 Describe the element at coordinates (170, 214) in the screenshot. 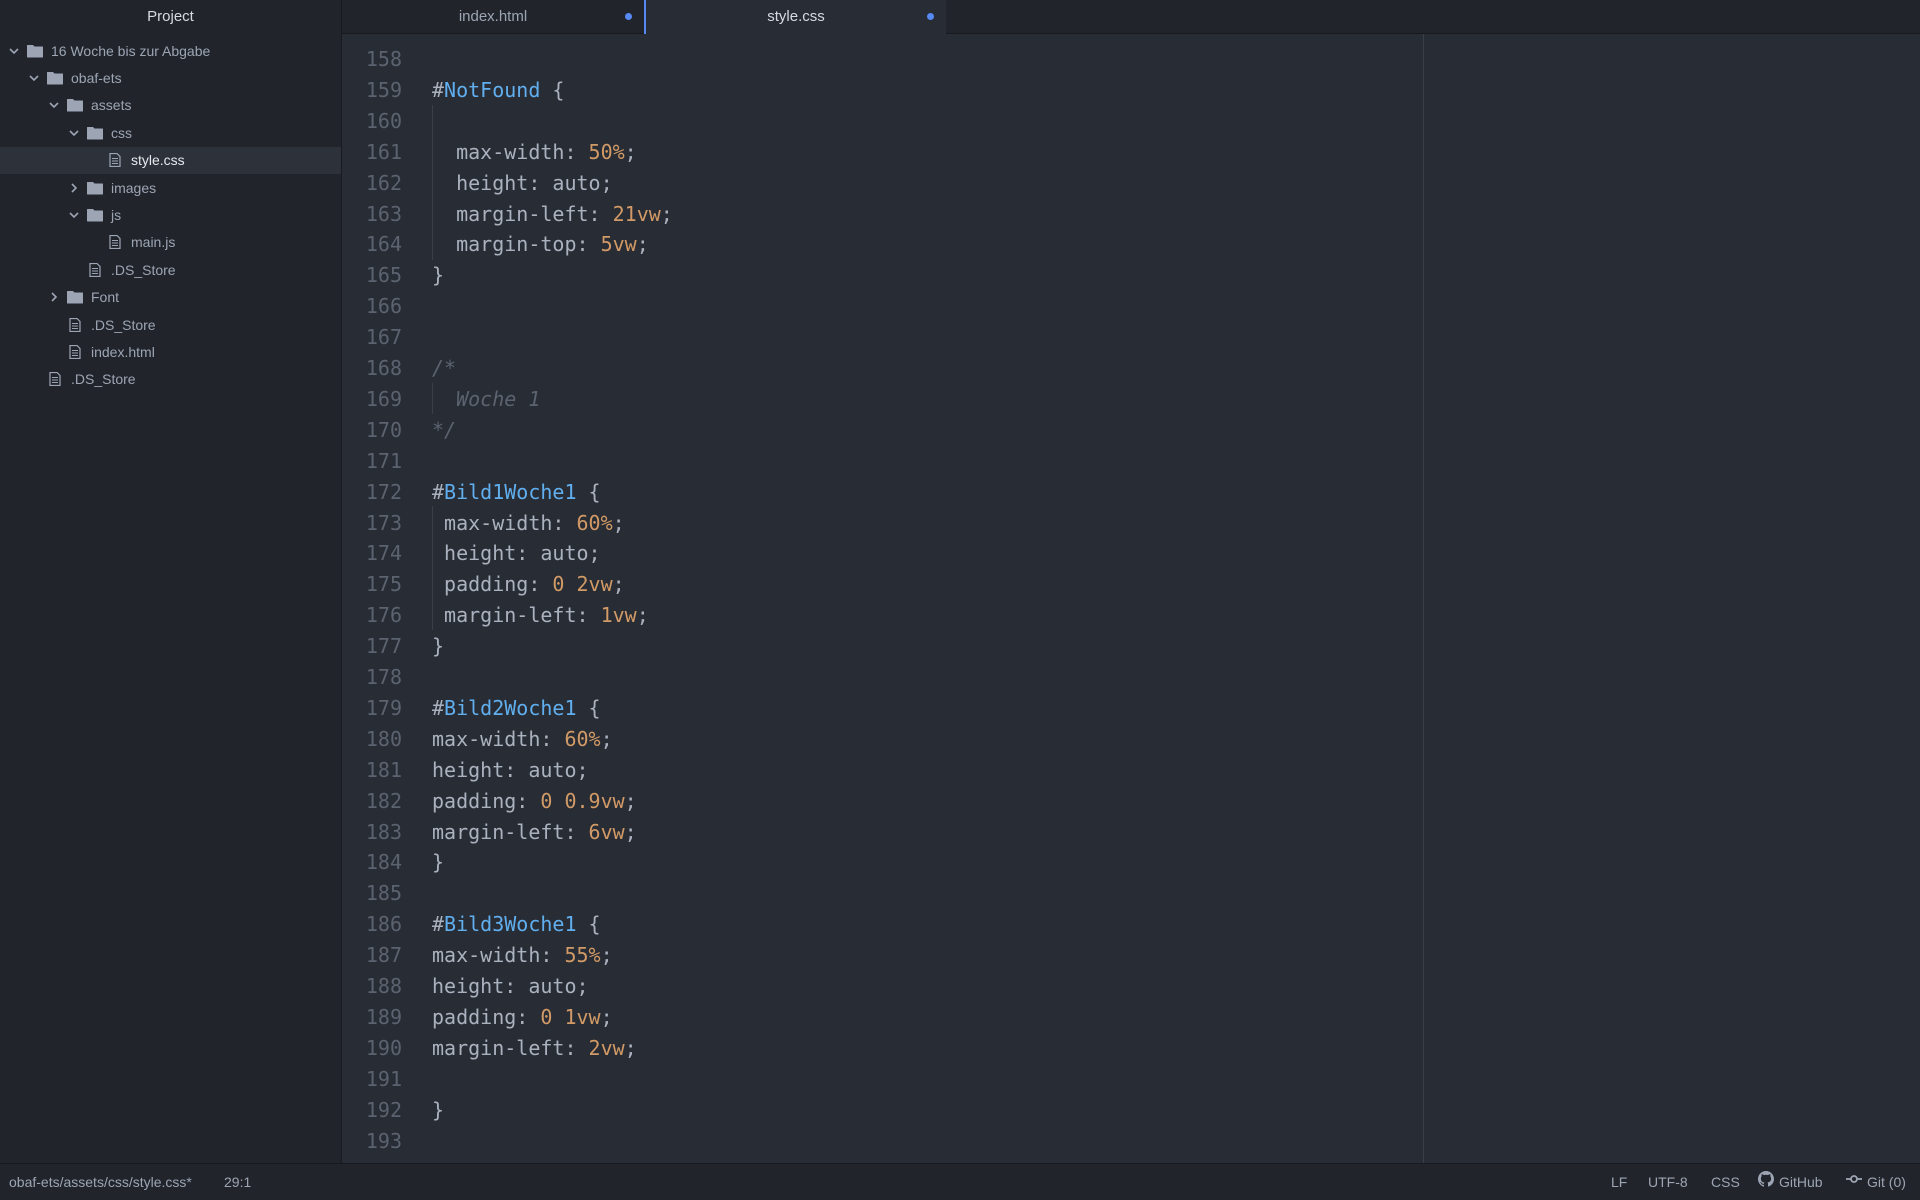

I see `tree-folder: js` at that location.